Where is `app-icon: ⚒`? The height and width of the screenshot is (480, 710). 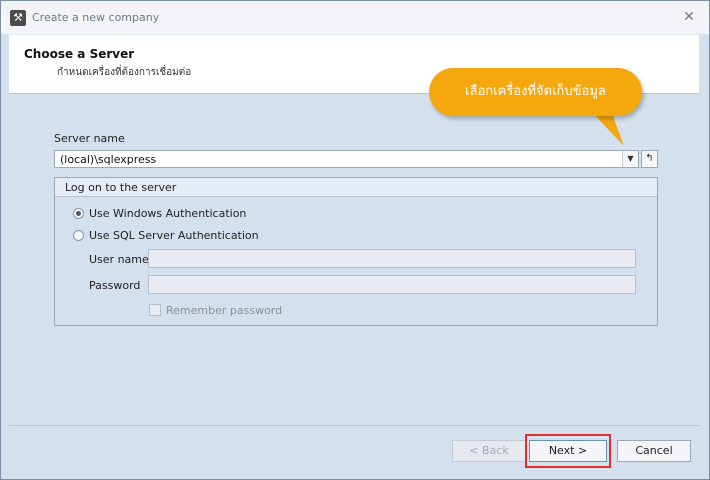 app-icon: ⚒ is located at coordinates (18, 18).